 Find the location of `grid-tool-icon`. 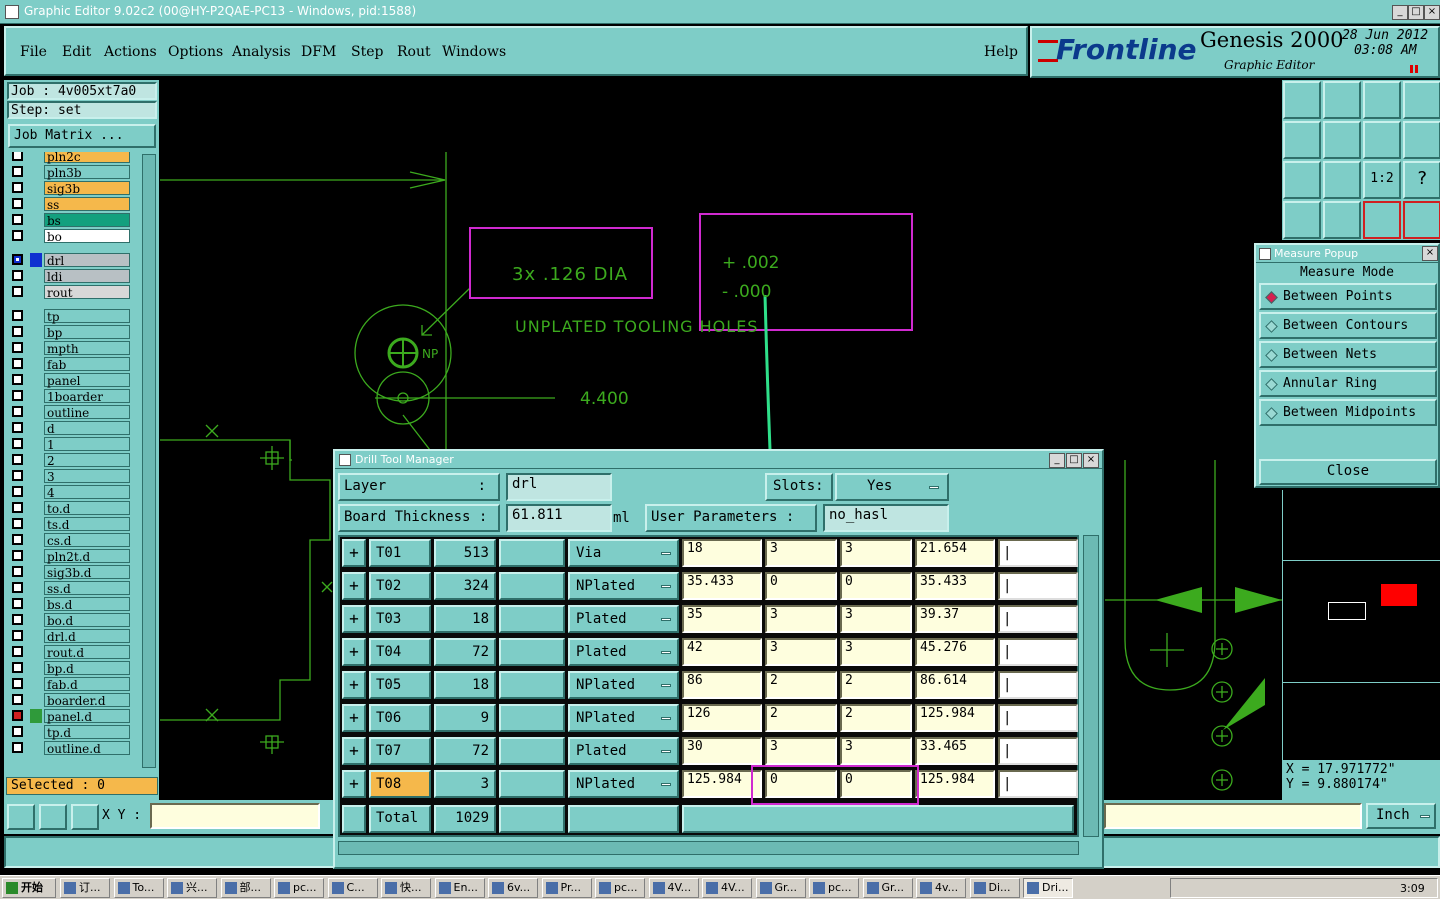

grid-tool-icon is located at coordinates (85, 817).